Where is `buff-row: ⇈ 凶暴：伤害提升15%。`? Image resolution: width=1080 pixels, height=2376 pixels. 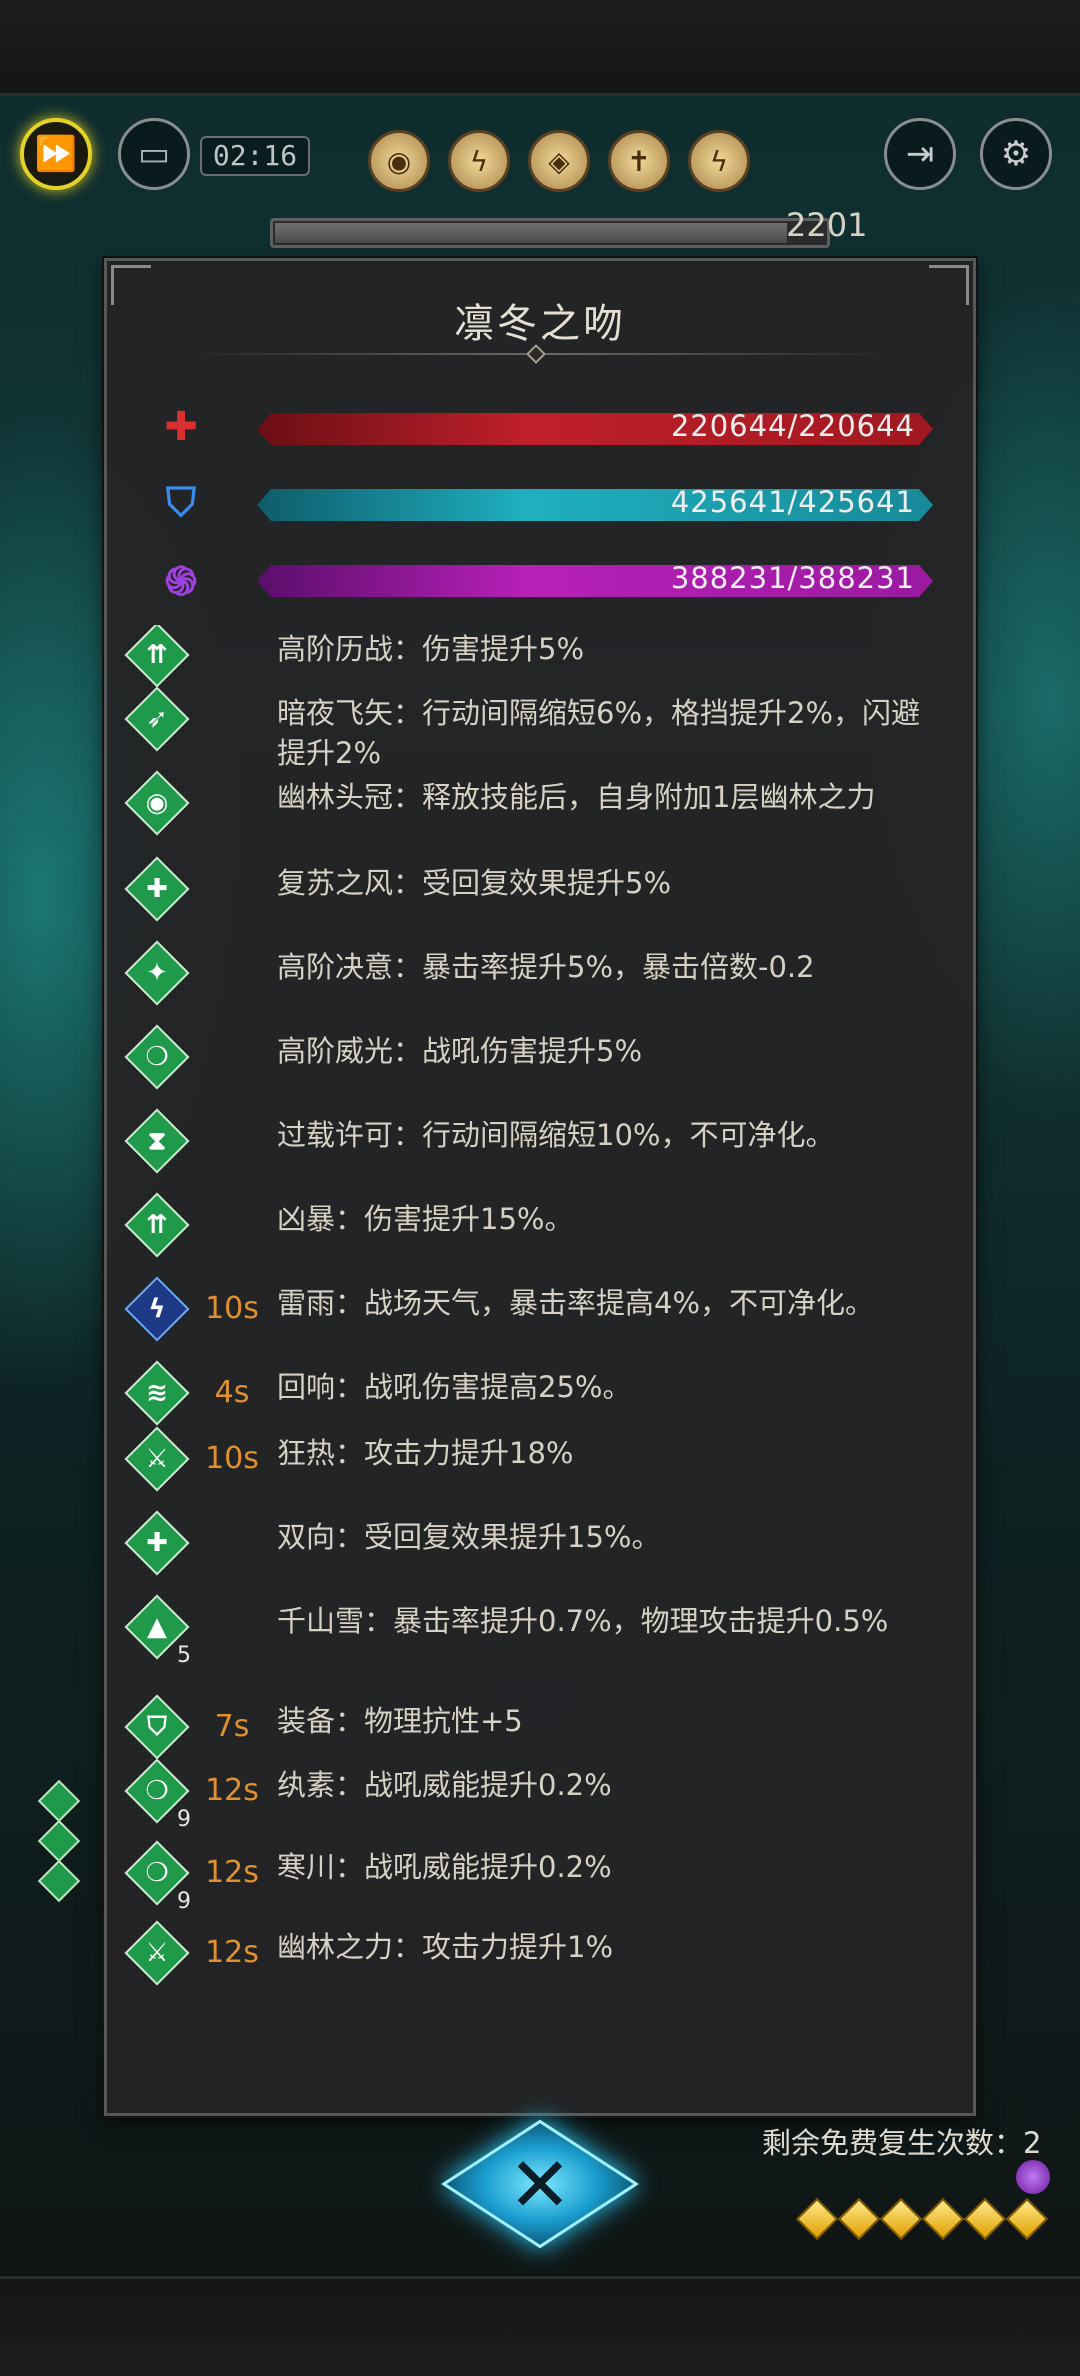 buff-row: ⇈ 凶暴：伤害提升15%。 is located at coordinates (540, 1235).